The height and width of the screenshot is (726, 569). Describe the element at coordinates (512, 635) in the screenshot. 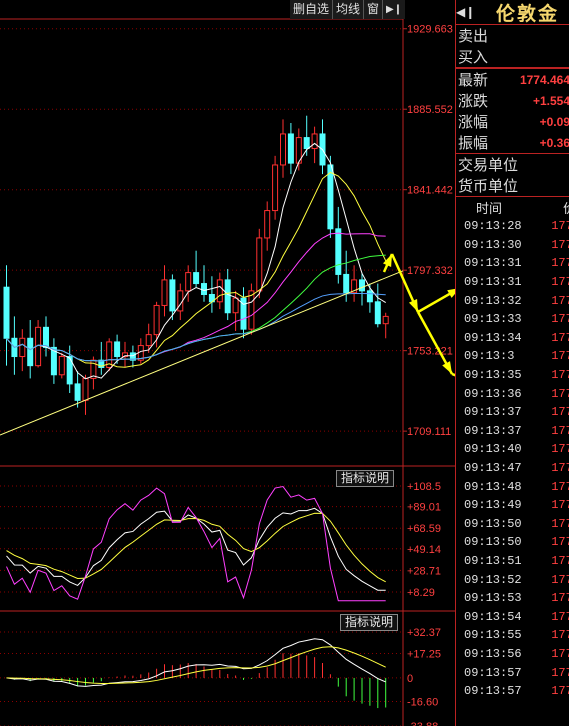

I see `tick-row: 09:13:55 1774` at that location.